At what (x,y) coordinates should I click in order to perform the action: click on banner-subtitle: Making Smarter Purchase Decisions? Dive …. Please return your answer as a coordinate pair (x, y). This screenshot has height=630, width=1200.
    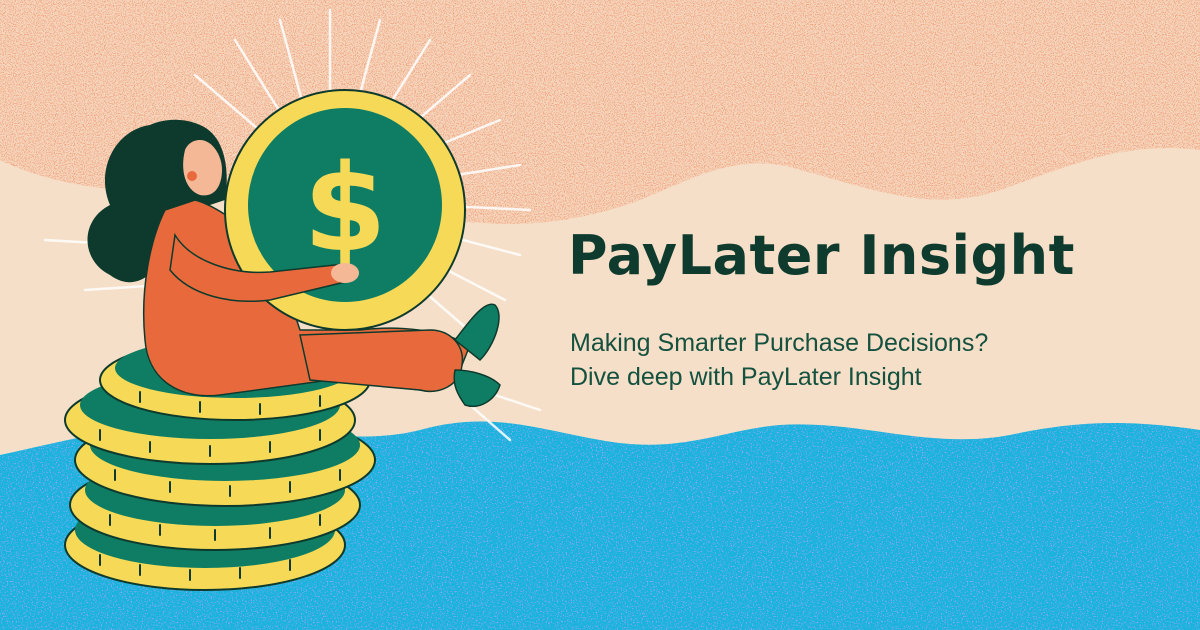
    Looking at the image, I should click on (779, 360).